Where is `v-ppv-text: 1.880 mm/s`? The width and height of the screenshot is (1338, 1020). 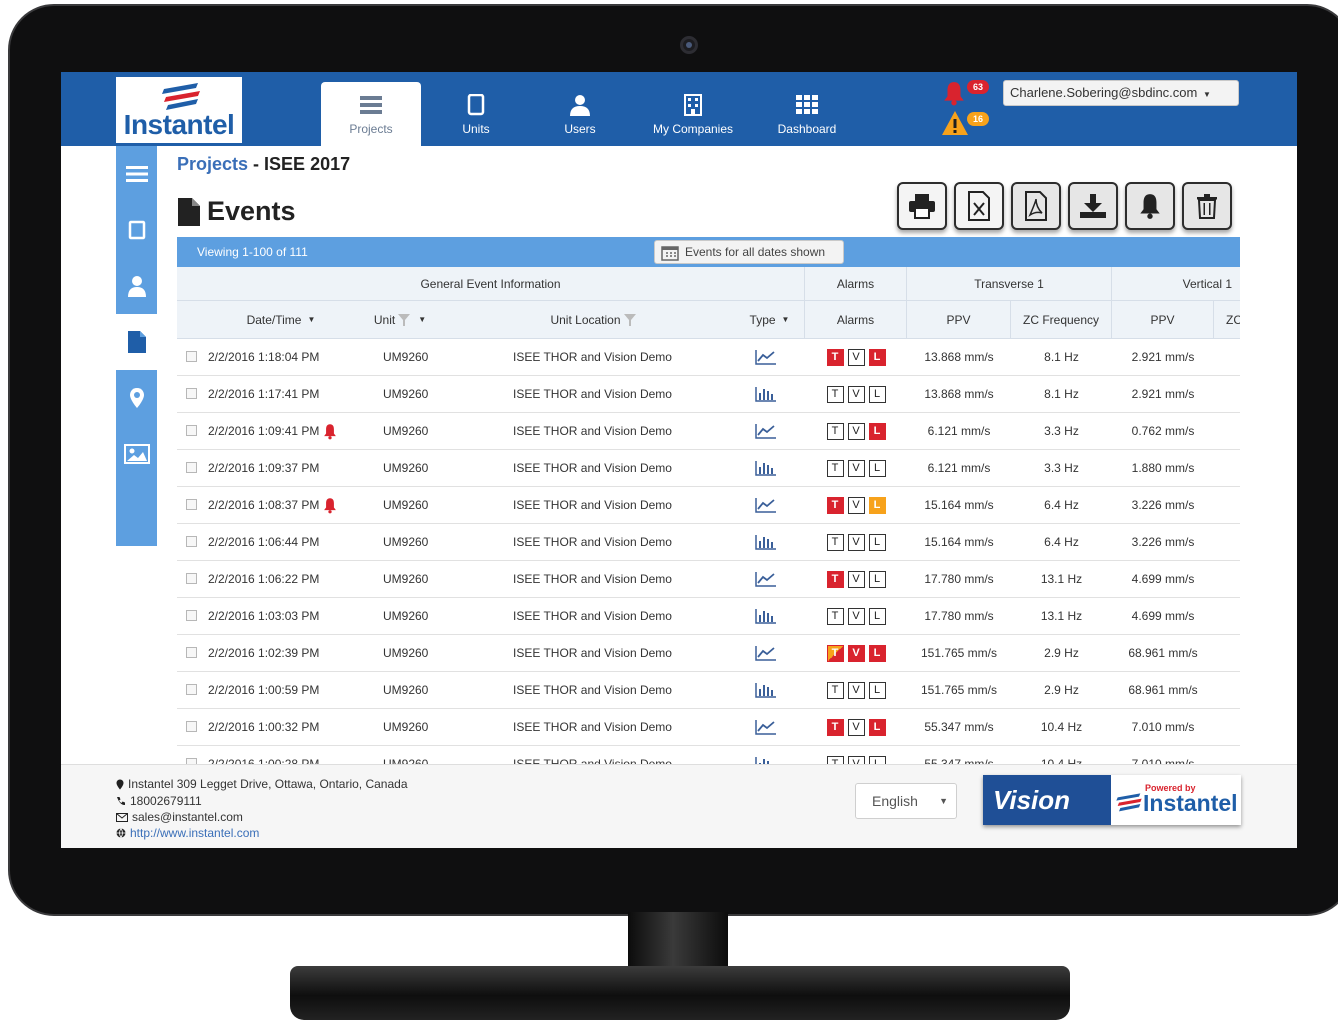
v-ppv-text: 1.880 mm/s is located at coordinates (1163, 468).